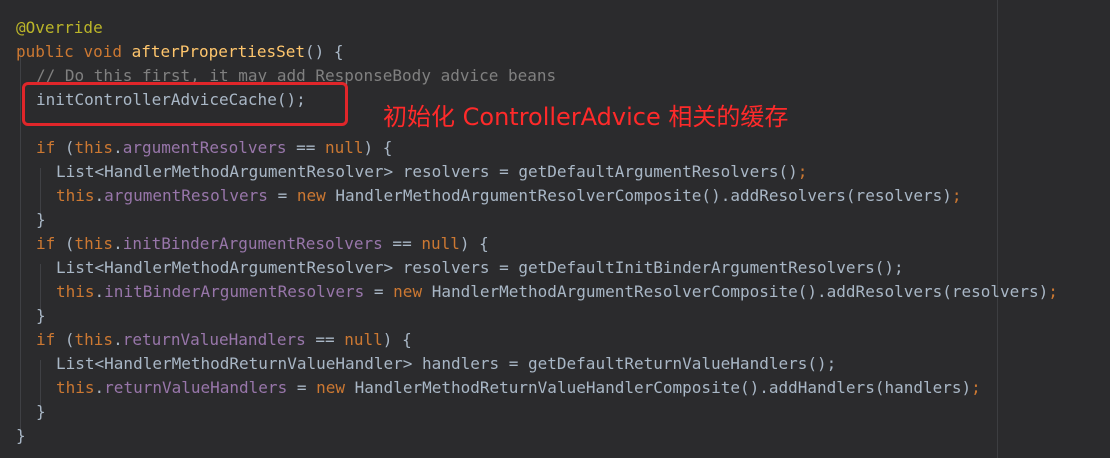 The width and height of the screenshot is (1110, 458). What do you see at coordinates (102, 51) in the screenshot?
I see `keyword-void: void` at bounding box center [102, 51].